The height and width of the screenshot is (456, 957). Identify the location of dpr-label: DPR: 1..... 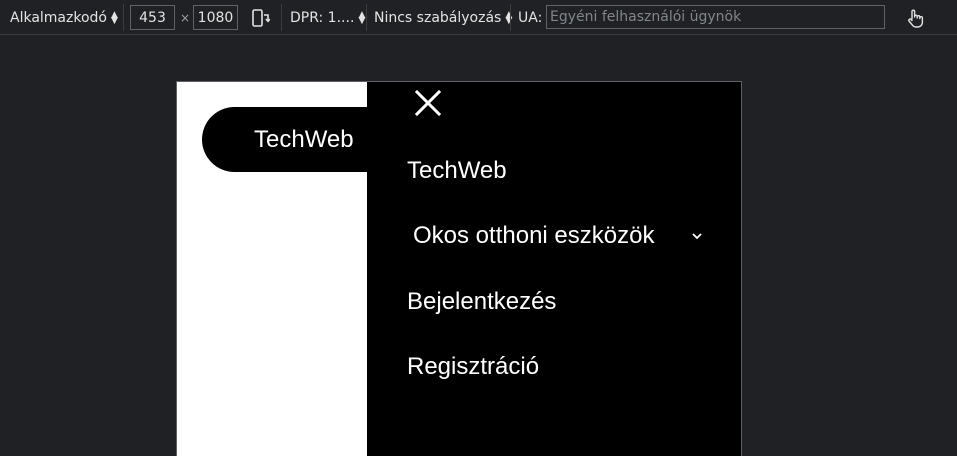
(322, 17).